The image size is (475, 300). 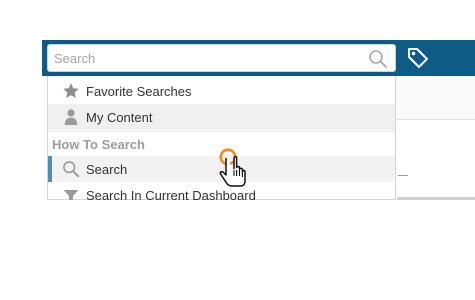 I want to click on selected-accent-bar, so click(x=50, y=169).